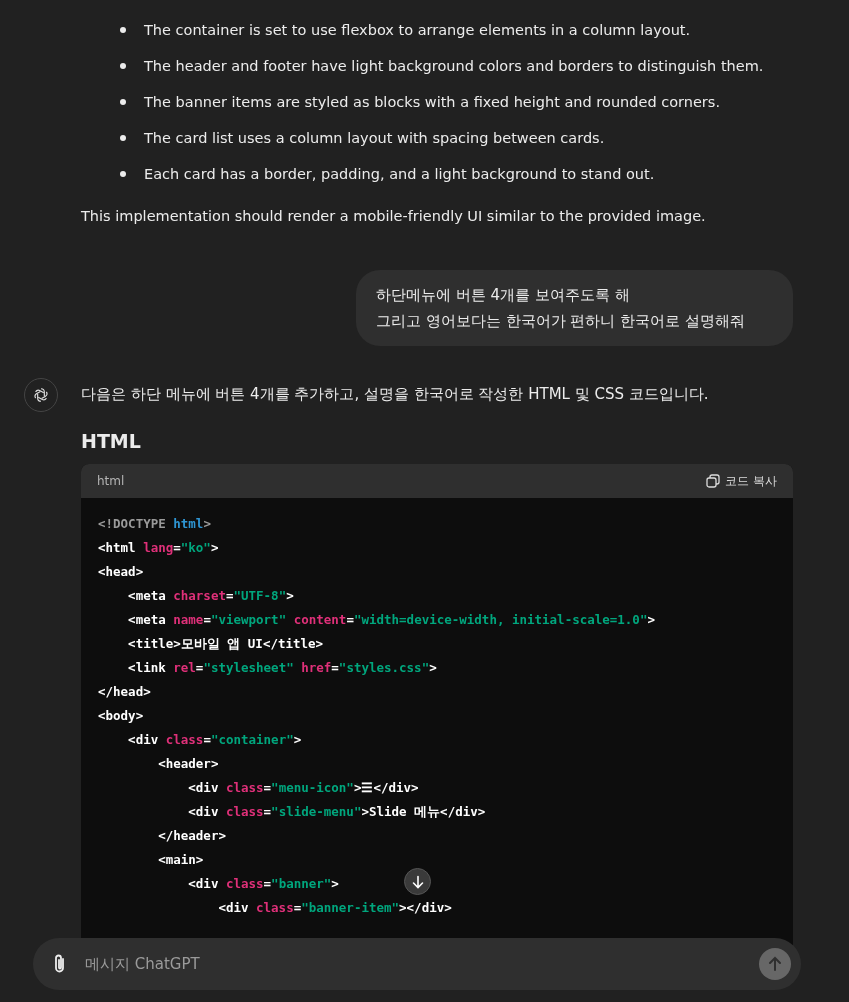 The height and width of the screenshot is (1002, 849). Describe the element at coordinates (121, 571) in the screenshot. I see `code-line: <head>` at that location.